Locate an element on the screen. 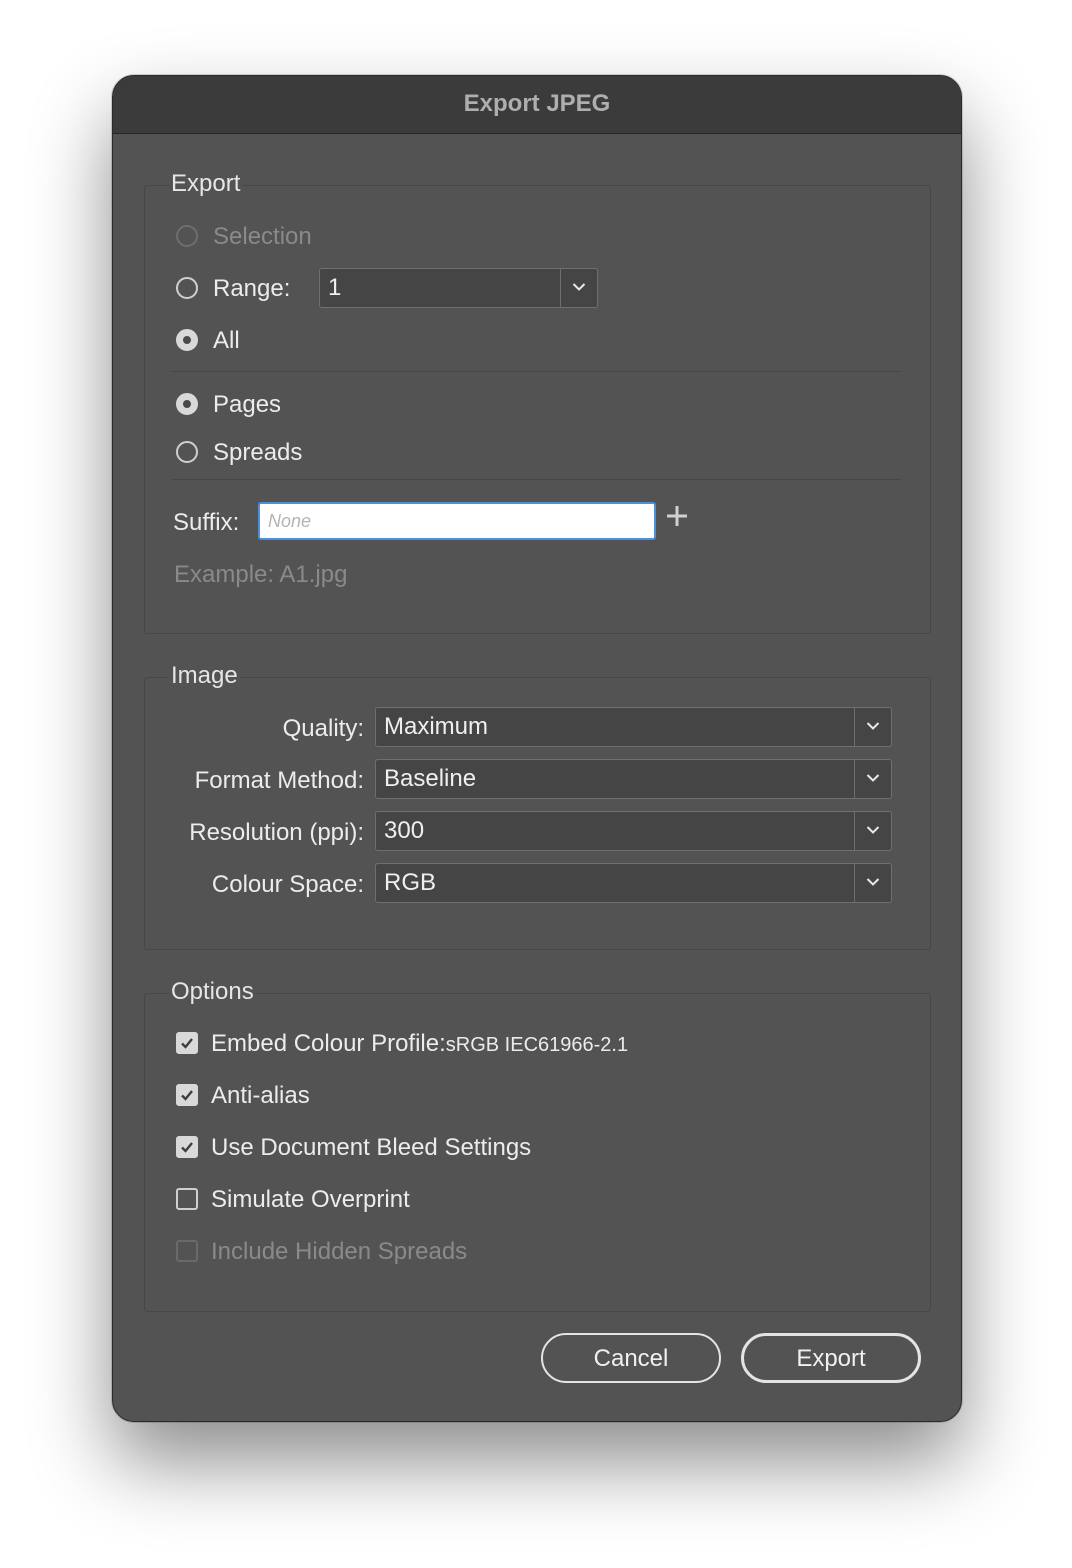 This screenshot has height=1568, width=1072. resolution-value: 300 is located at coordinates (404, 830).